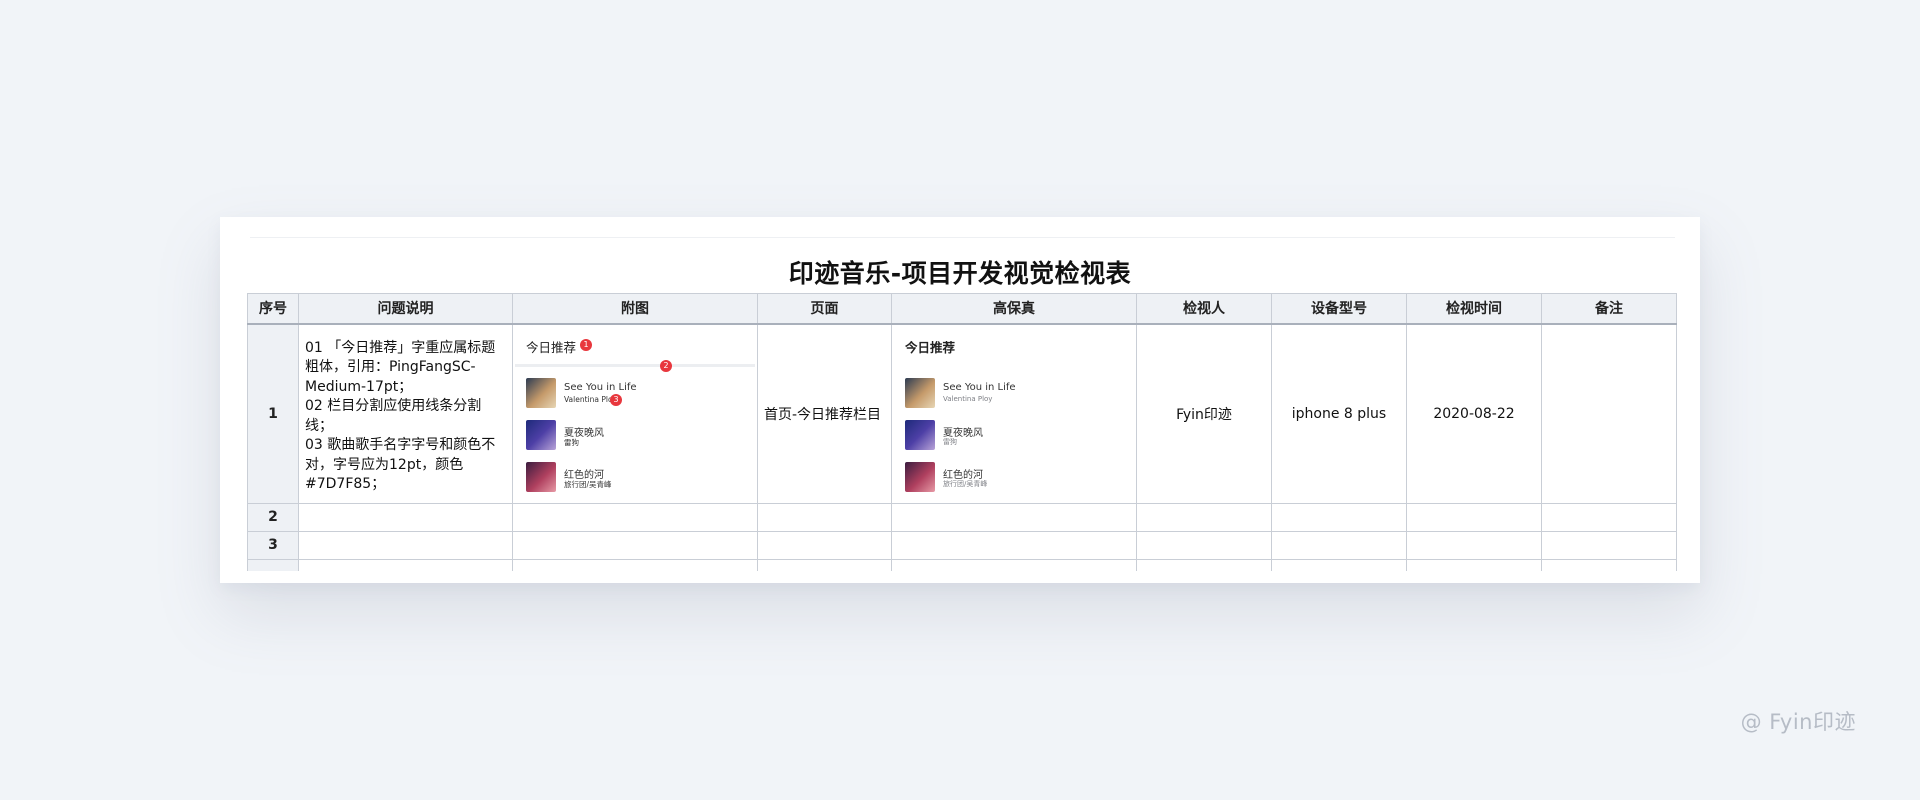  I want to click on page-cell: 首页-今日推荐栏目, so click(824, 413).